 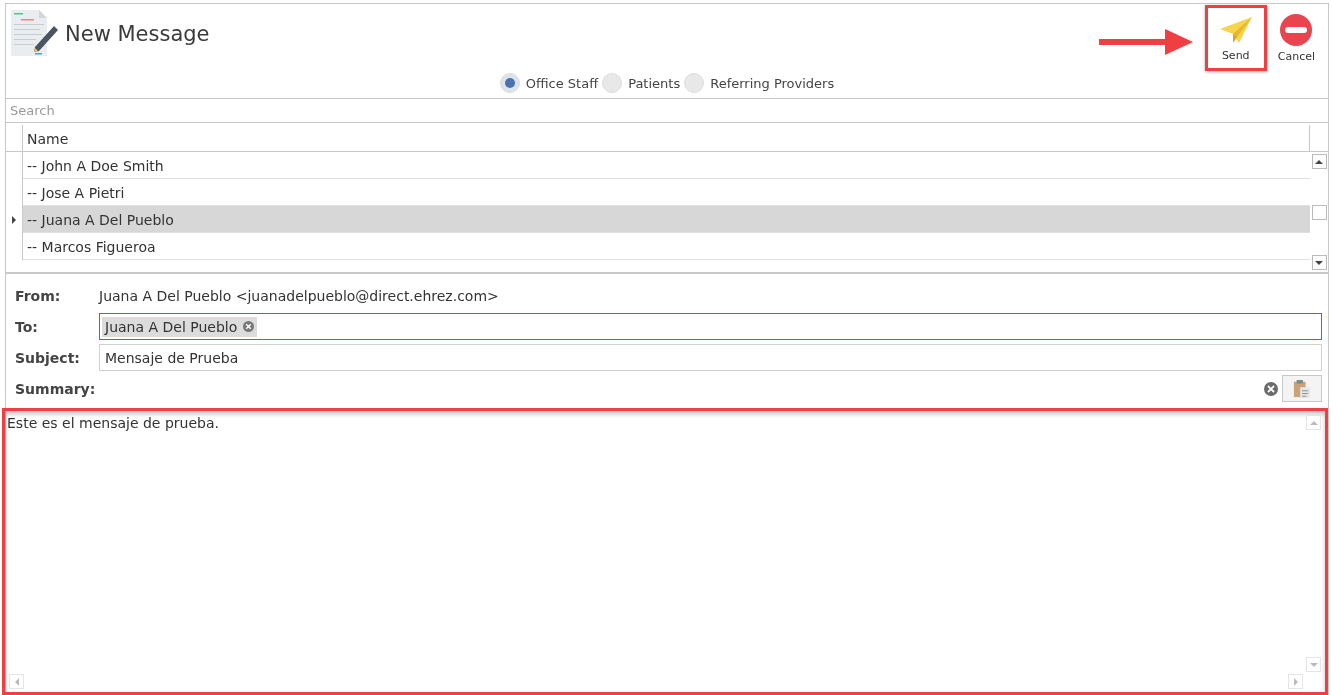 What do you see at coordinates (667, 110) in the screenshot?
I see `search-field: Search` at bounding box center [667, 110].